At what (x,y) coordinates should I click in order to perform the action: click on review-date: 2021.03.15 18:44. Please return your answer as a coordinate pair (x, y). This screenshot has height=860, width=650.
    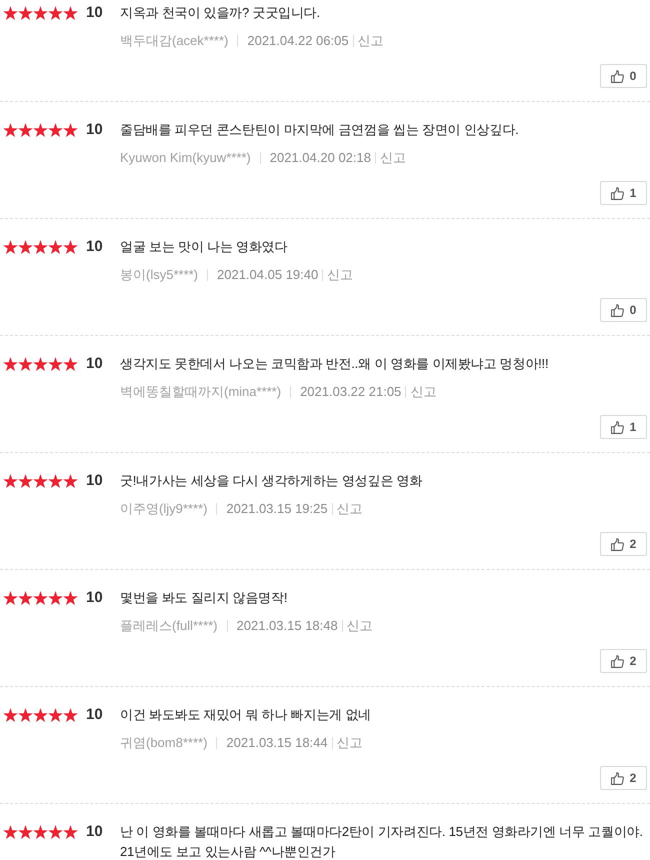
    Looking at the image, I should click on (277, 743).